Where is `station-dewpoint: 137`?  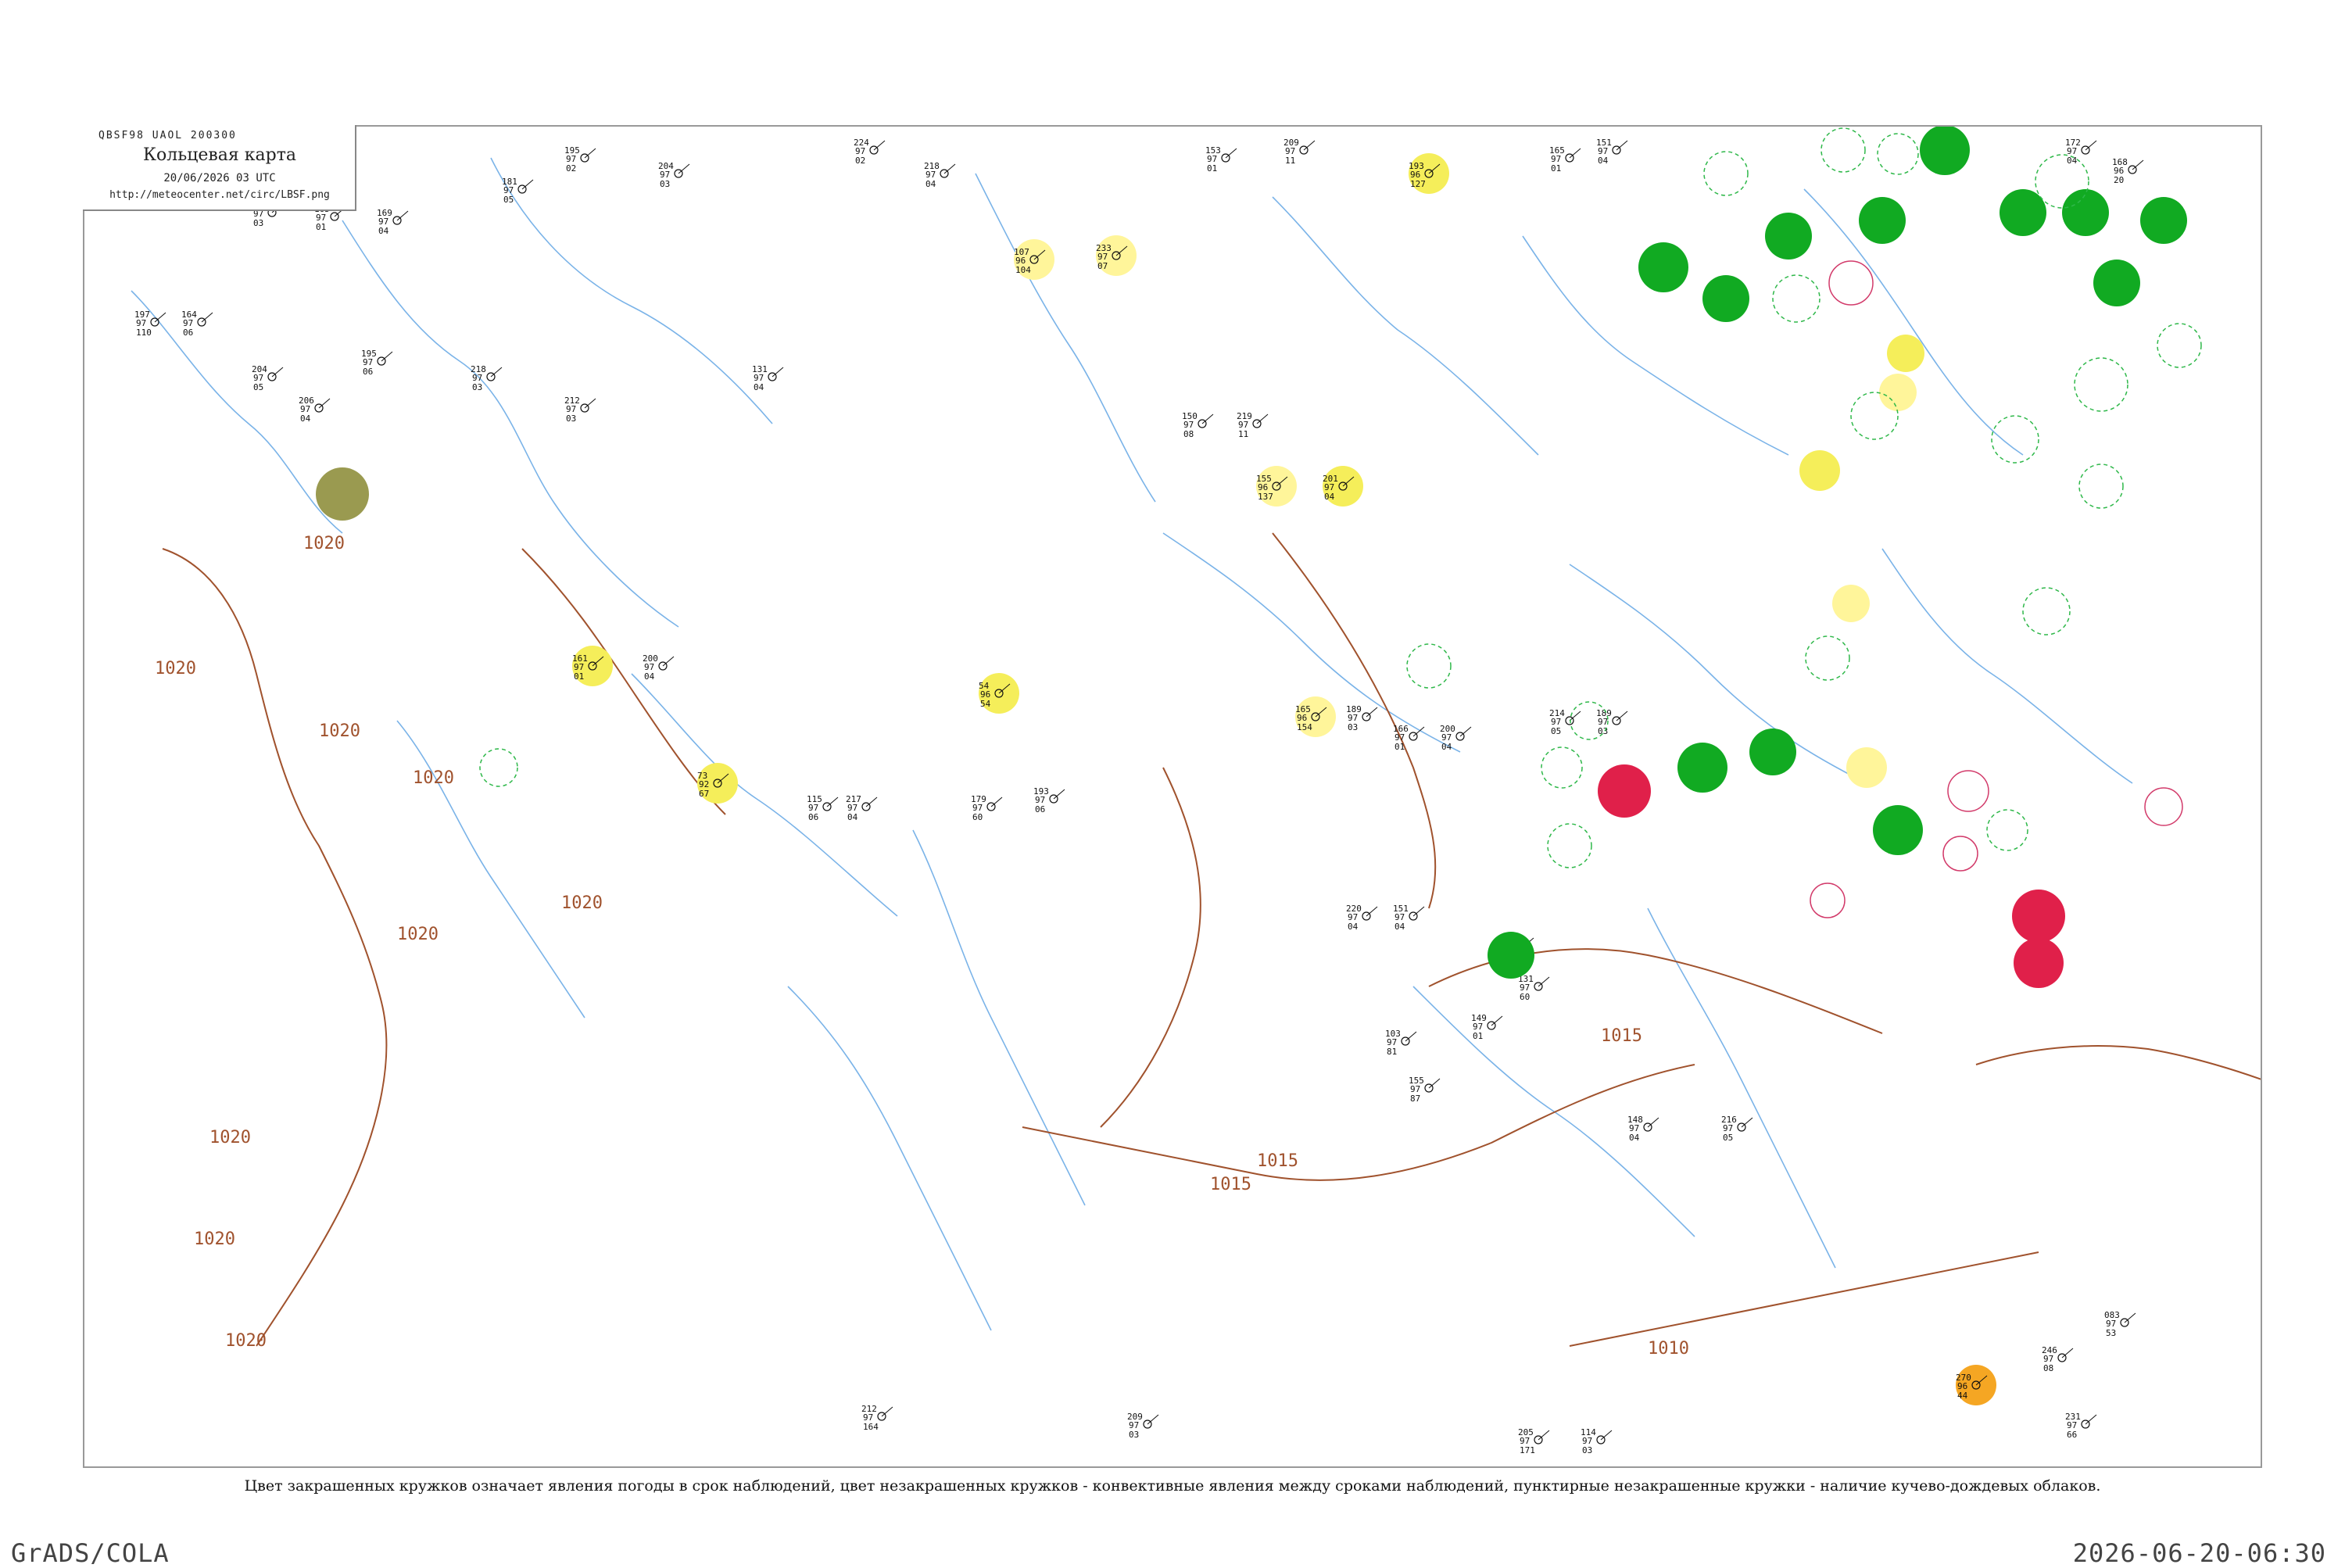 station-dewpoint: 137 is located at coordinates (1265, 497).